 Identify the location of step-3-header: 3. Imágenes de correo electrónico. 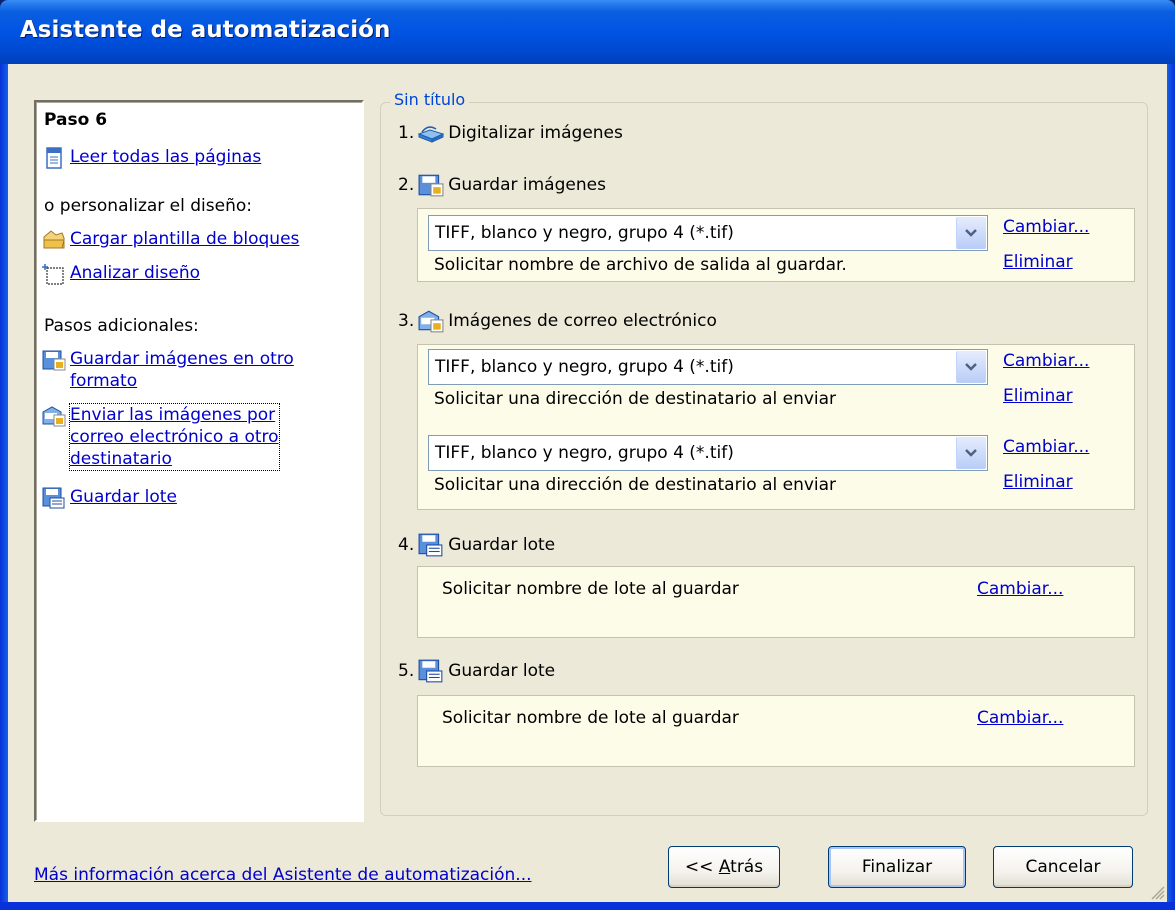
(557, 321).